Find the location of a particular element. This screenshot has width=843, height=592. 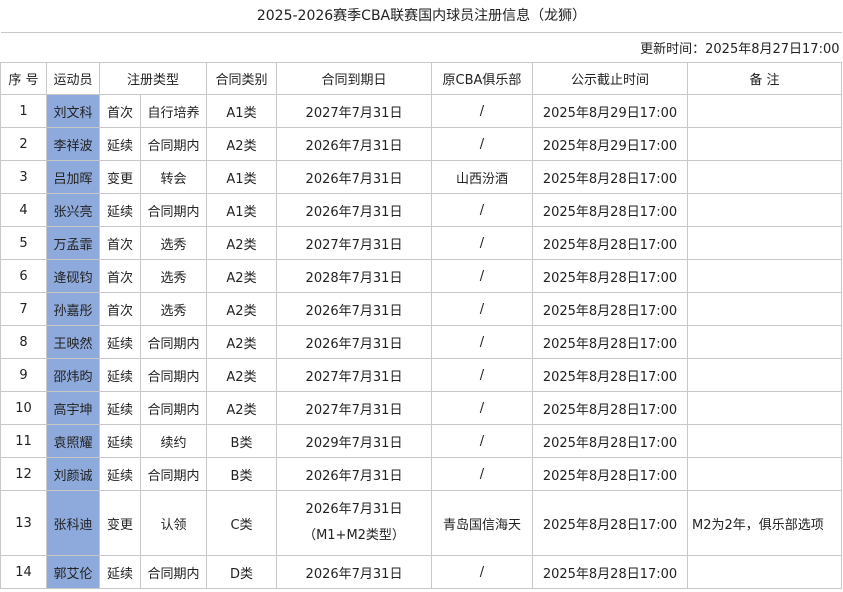

athlete-name: 张兴亮 is located at coordinates (73, 210).